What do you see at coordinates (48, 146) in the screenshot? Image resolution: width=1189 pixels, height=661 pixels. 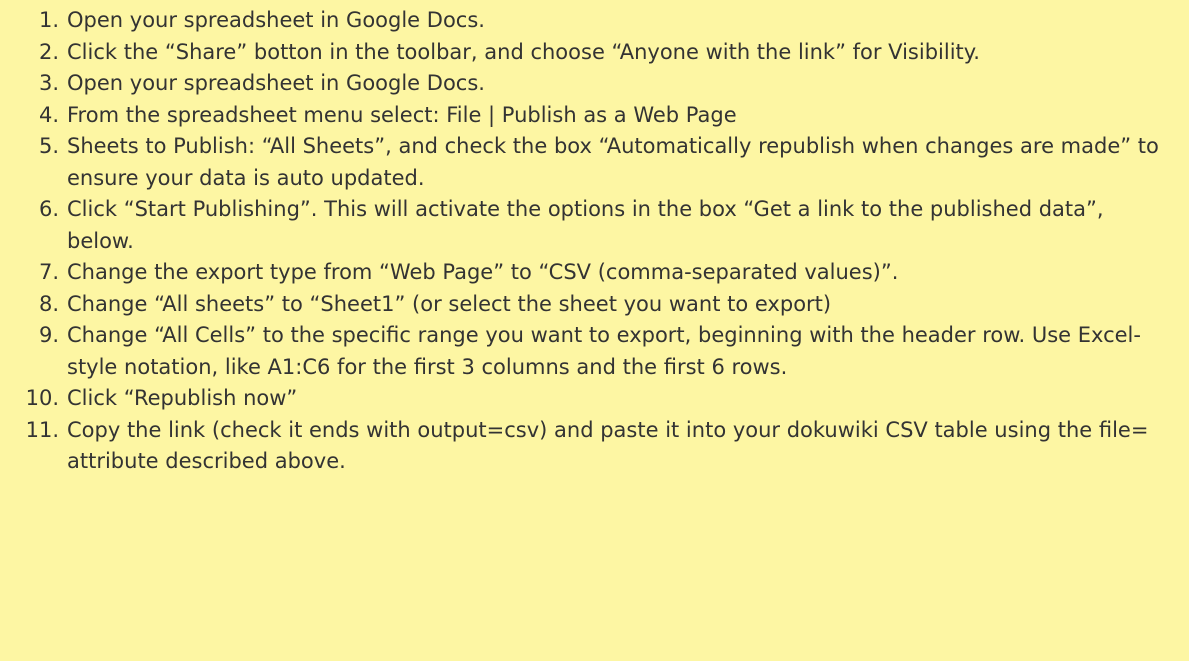 I see `item-number: 5.` at bounding box center [48, 146].